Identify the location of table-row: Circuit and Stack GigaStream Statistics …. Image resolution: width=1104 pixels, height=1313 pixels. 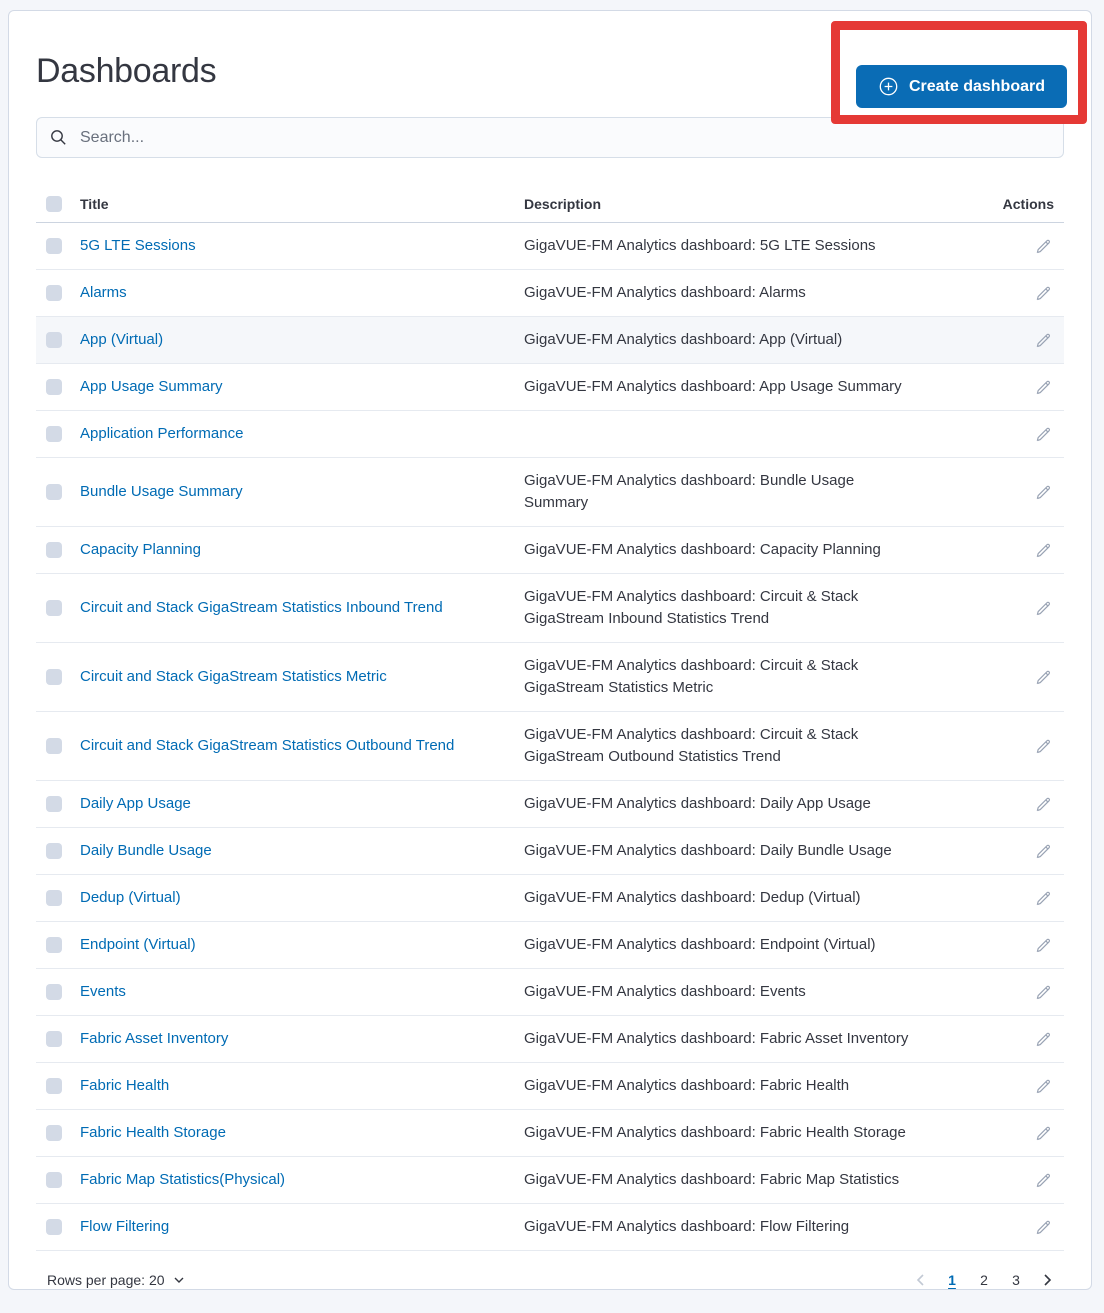
(550, 677).